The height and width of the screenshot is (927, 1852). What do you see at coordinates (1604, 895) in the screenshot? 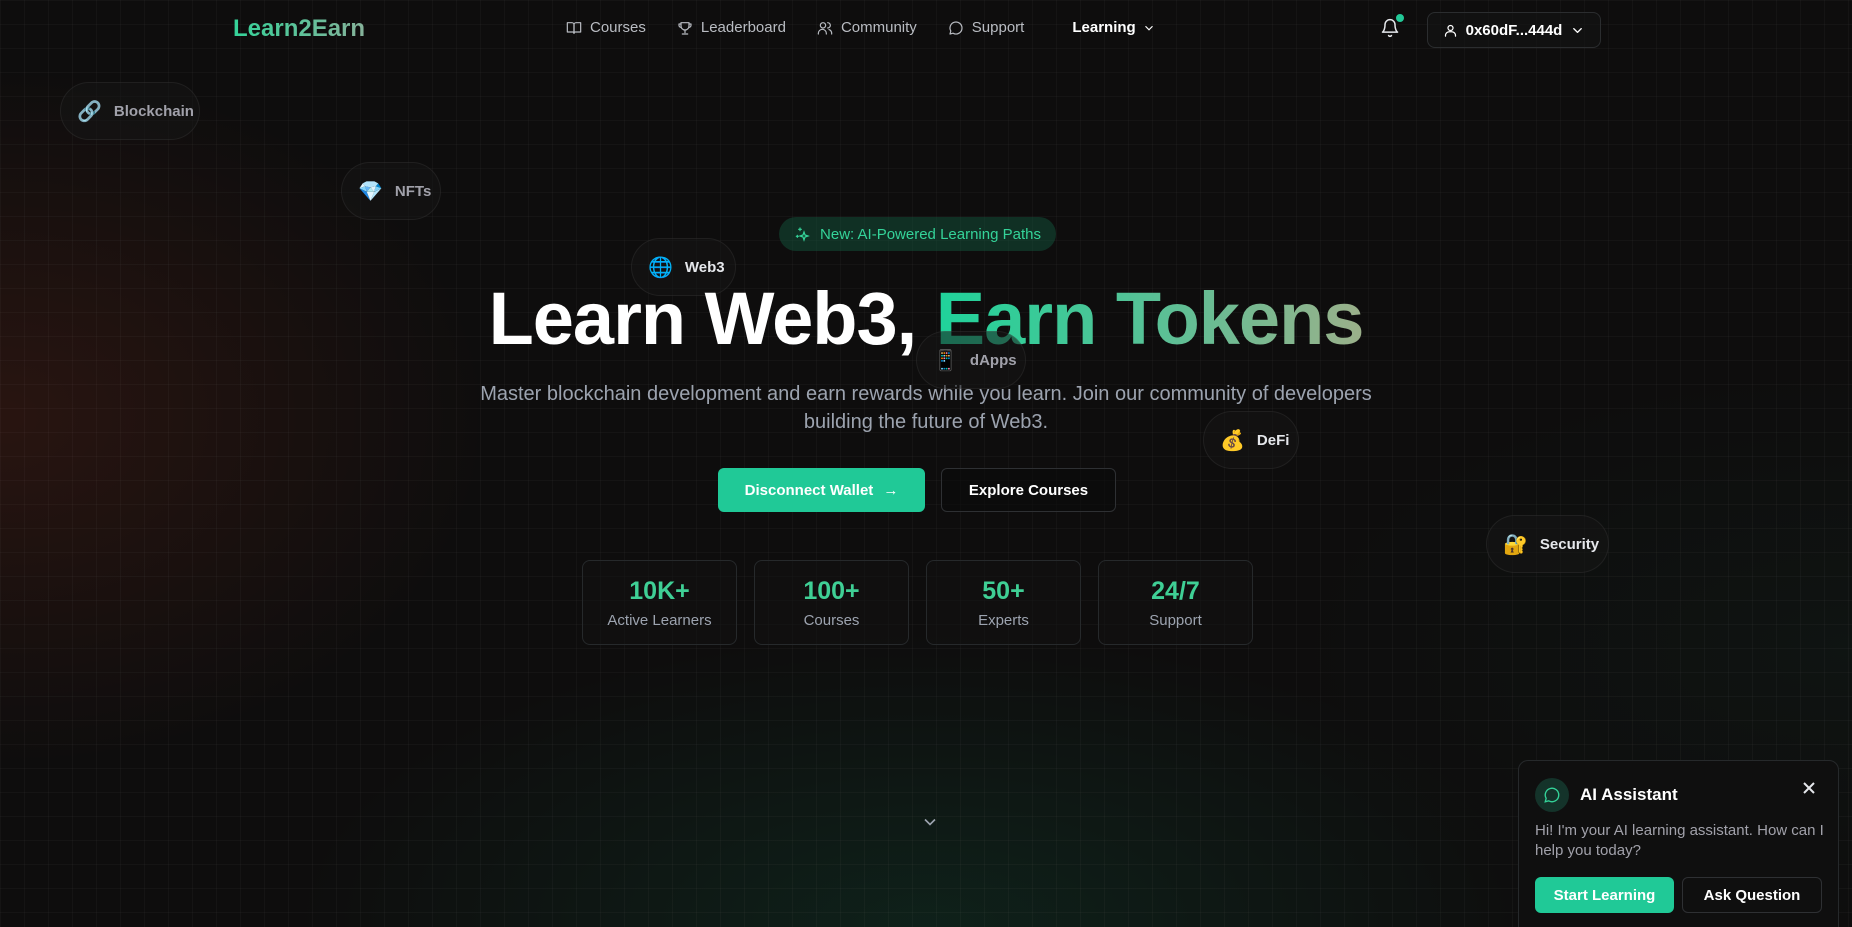
I see `start-learning-button: Start Learning` at bounding box center [1604, 895].